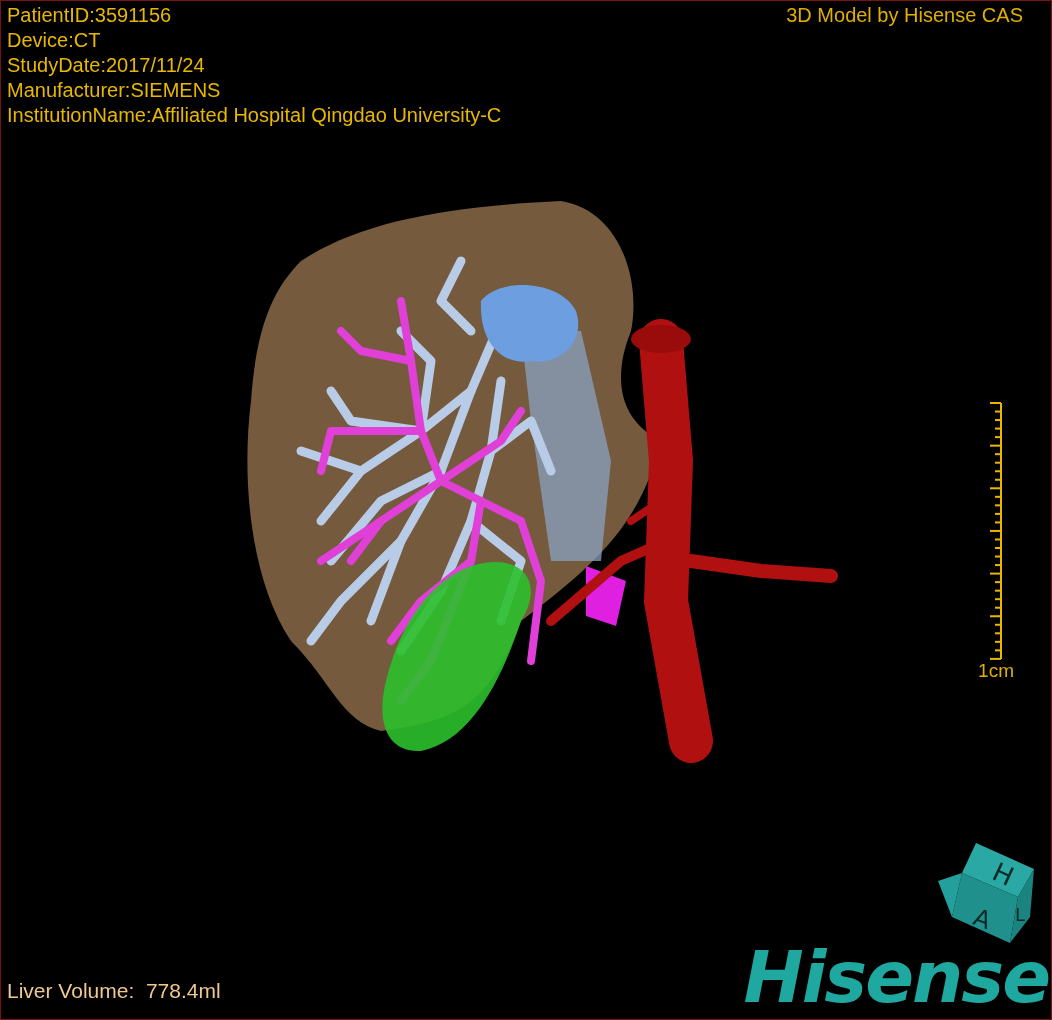 This screenshot has width=1052, height=1020. I want to click on orientation-cube: H A L, so click(986, 893).